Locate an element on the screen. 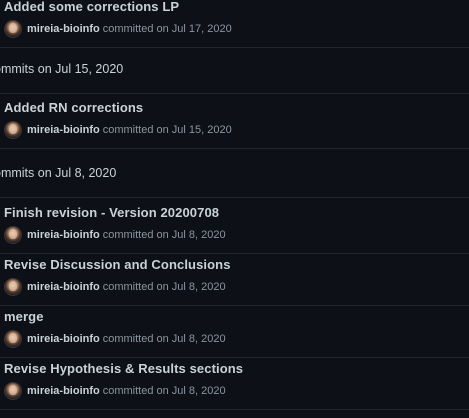  commit-title-link: merge is located at coordinates (24, 316).